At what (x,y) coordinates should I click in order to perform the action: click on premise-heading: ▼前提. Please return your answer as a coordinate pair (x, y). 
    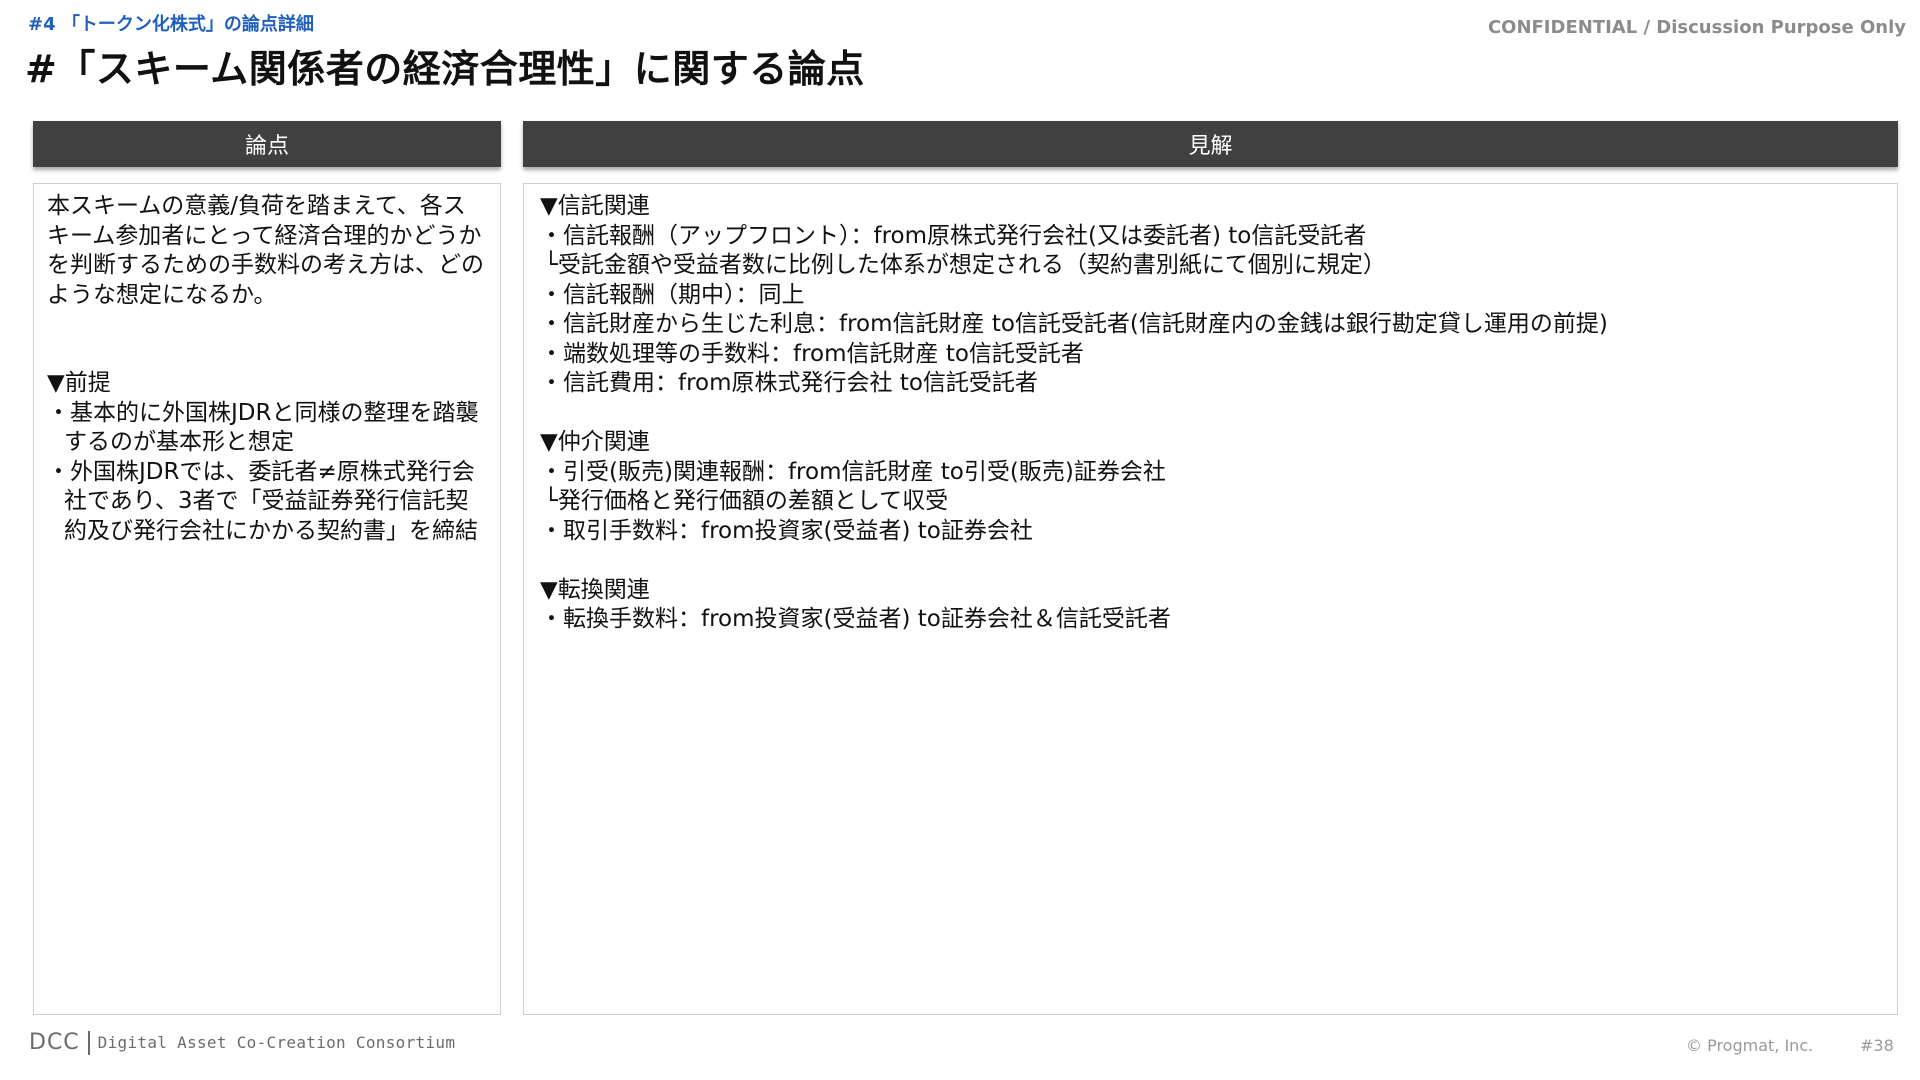
    Looking at the image, I should click on (79, 383).